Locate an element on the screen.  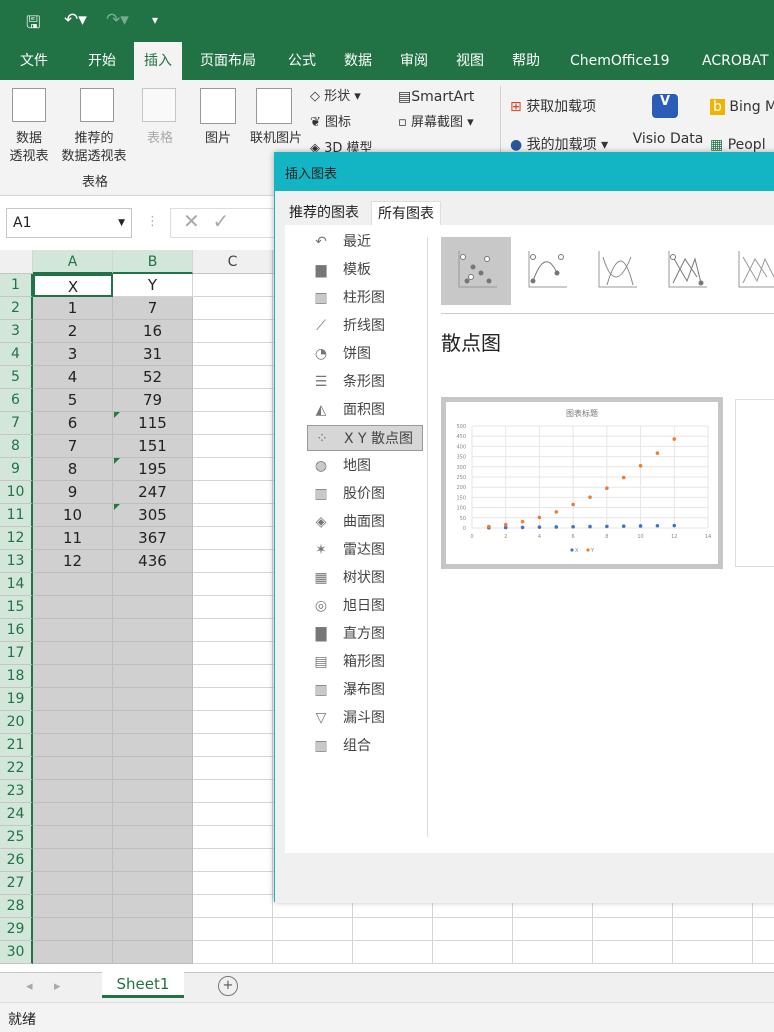
chart-type-7: ⁘ X Y 散点图 is located at coordinates (365, 438).